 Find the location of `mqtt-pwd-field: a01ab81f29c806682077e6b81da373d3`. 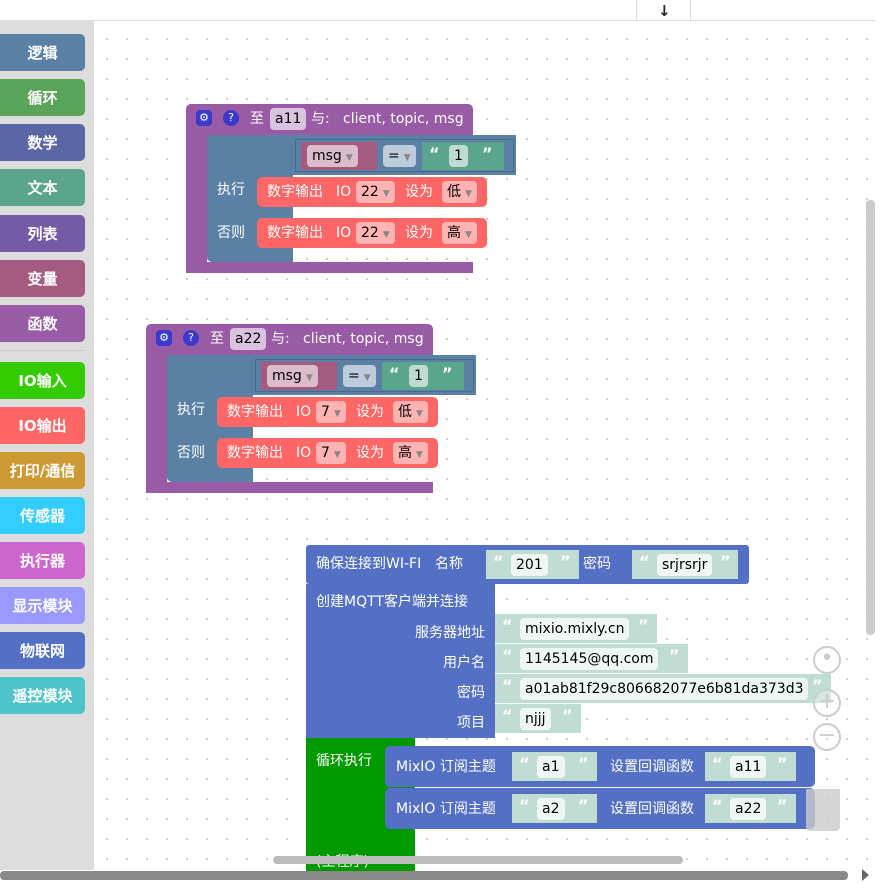

mqtt-pwd-field: a01ab81f29c806682077e6b81da373d3 is located at coordinates (664, 689).